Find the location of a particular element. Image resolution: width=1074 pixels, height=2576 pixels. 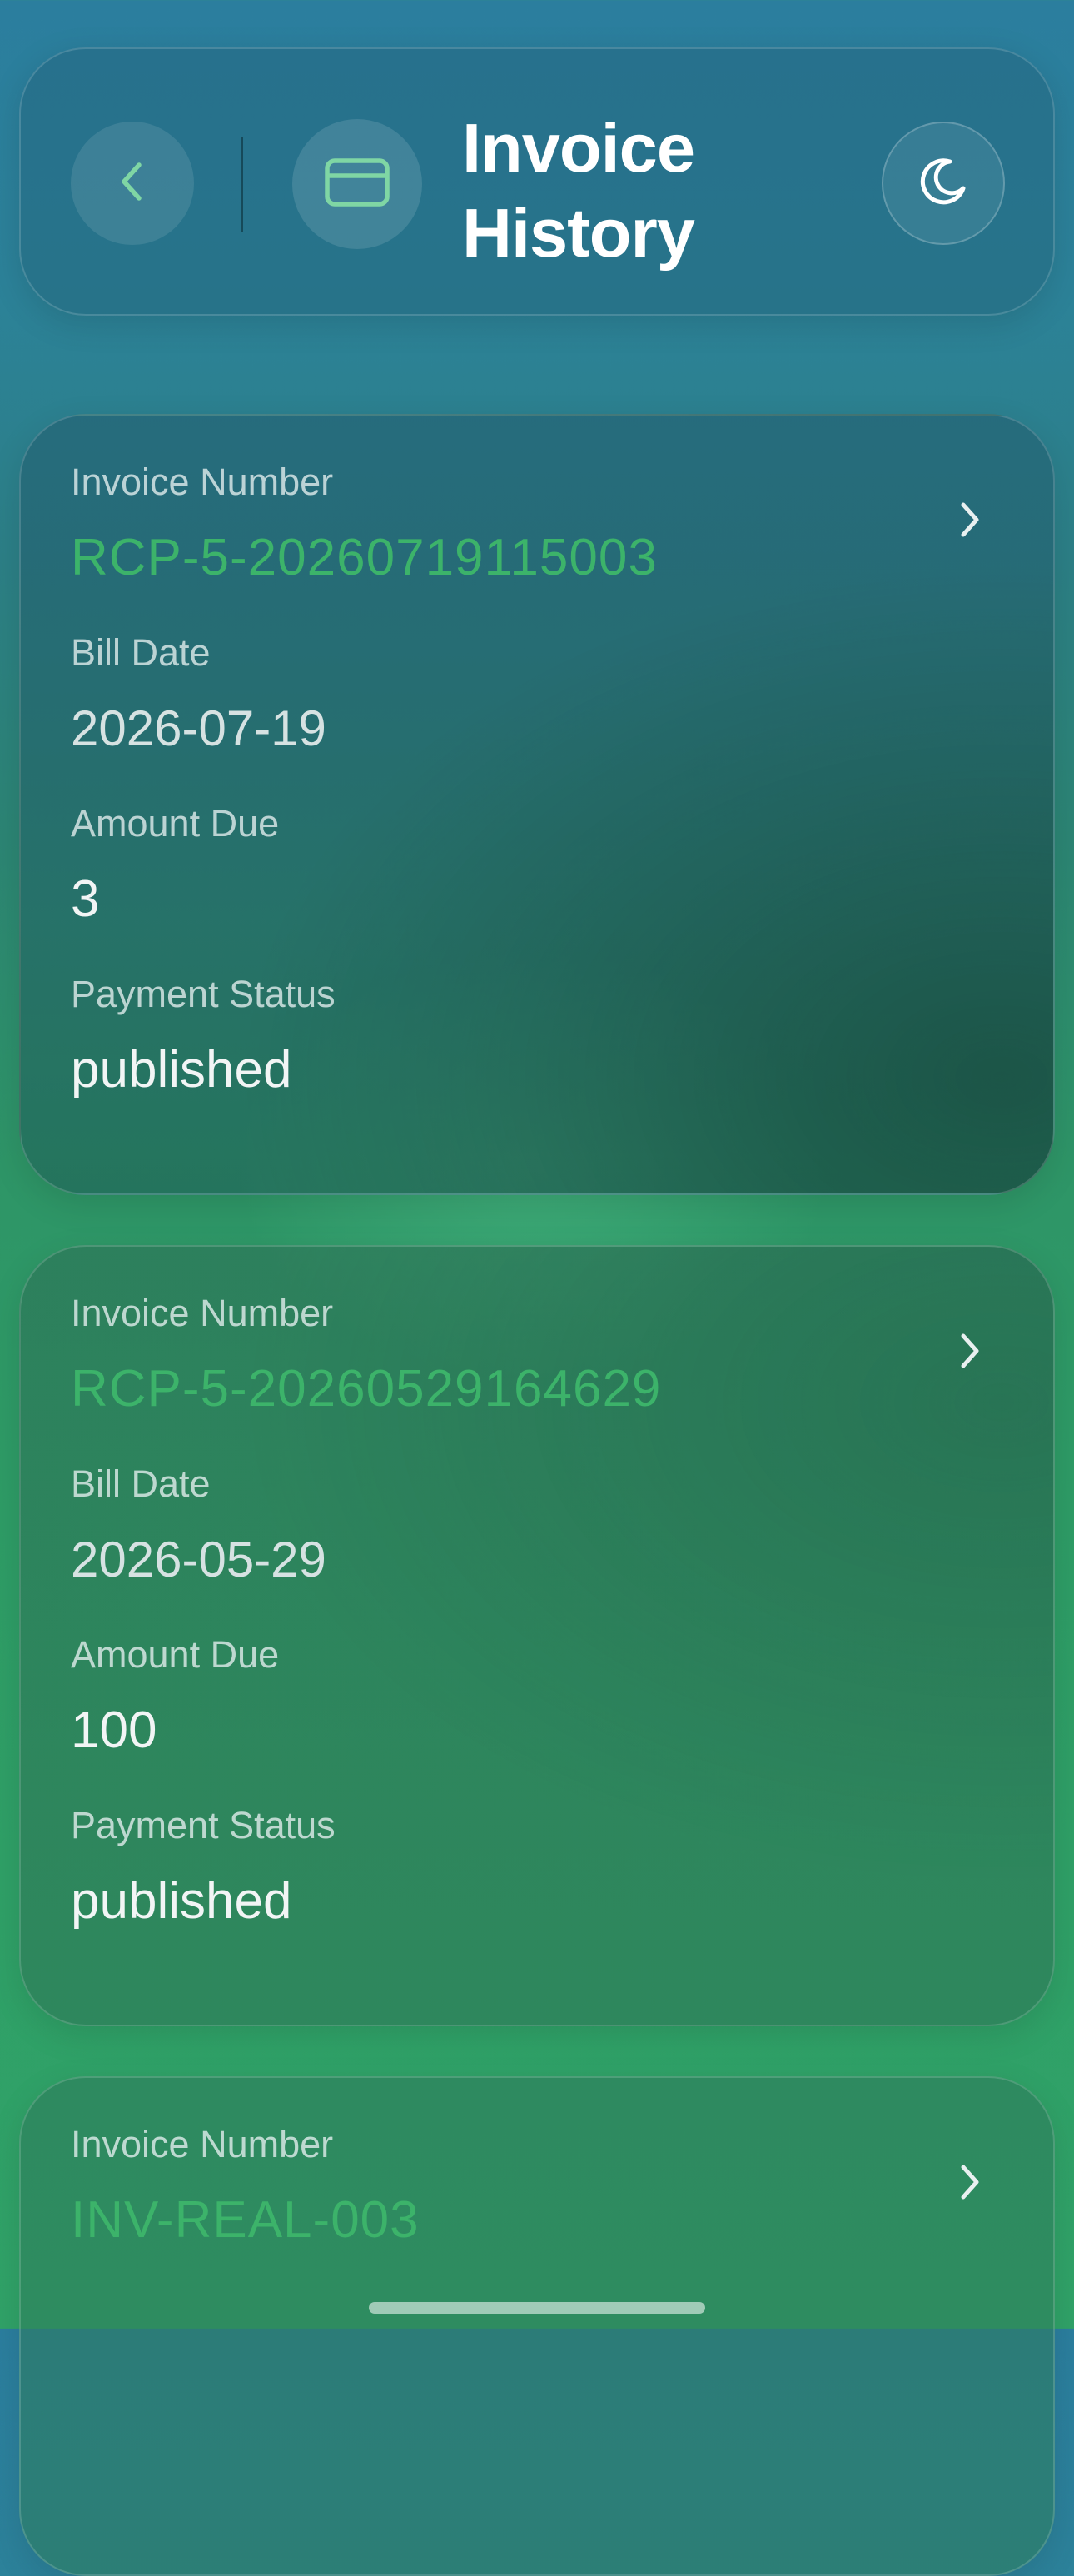

section-icon-badge is located at coordinates (357, 184).